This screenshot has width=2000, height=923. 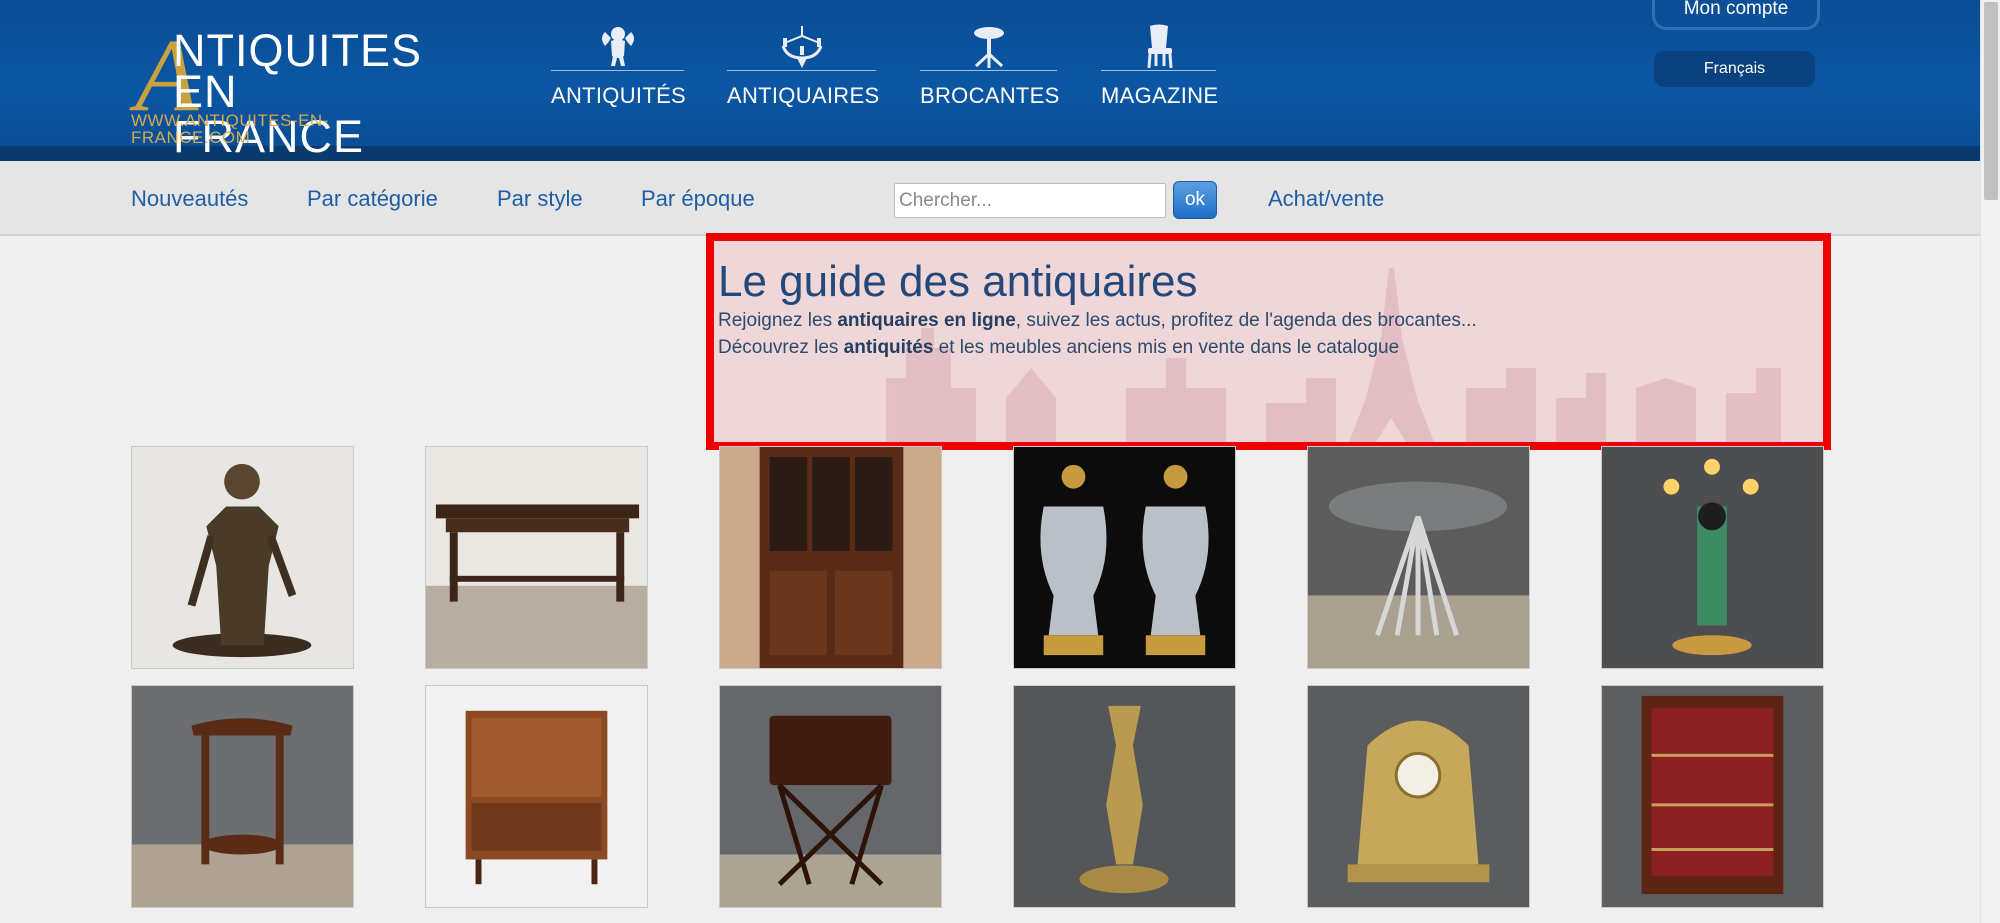 I want to click on marble-vase-pair-image, so click(x=1124, y=557).